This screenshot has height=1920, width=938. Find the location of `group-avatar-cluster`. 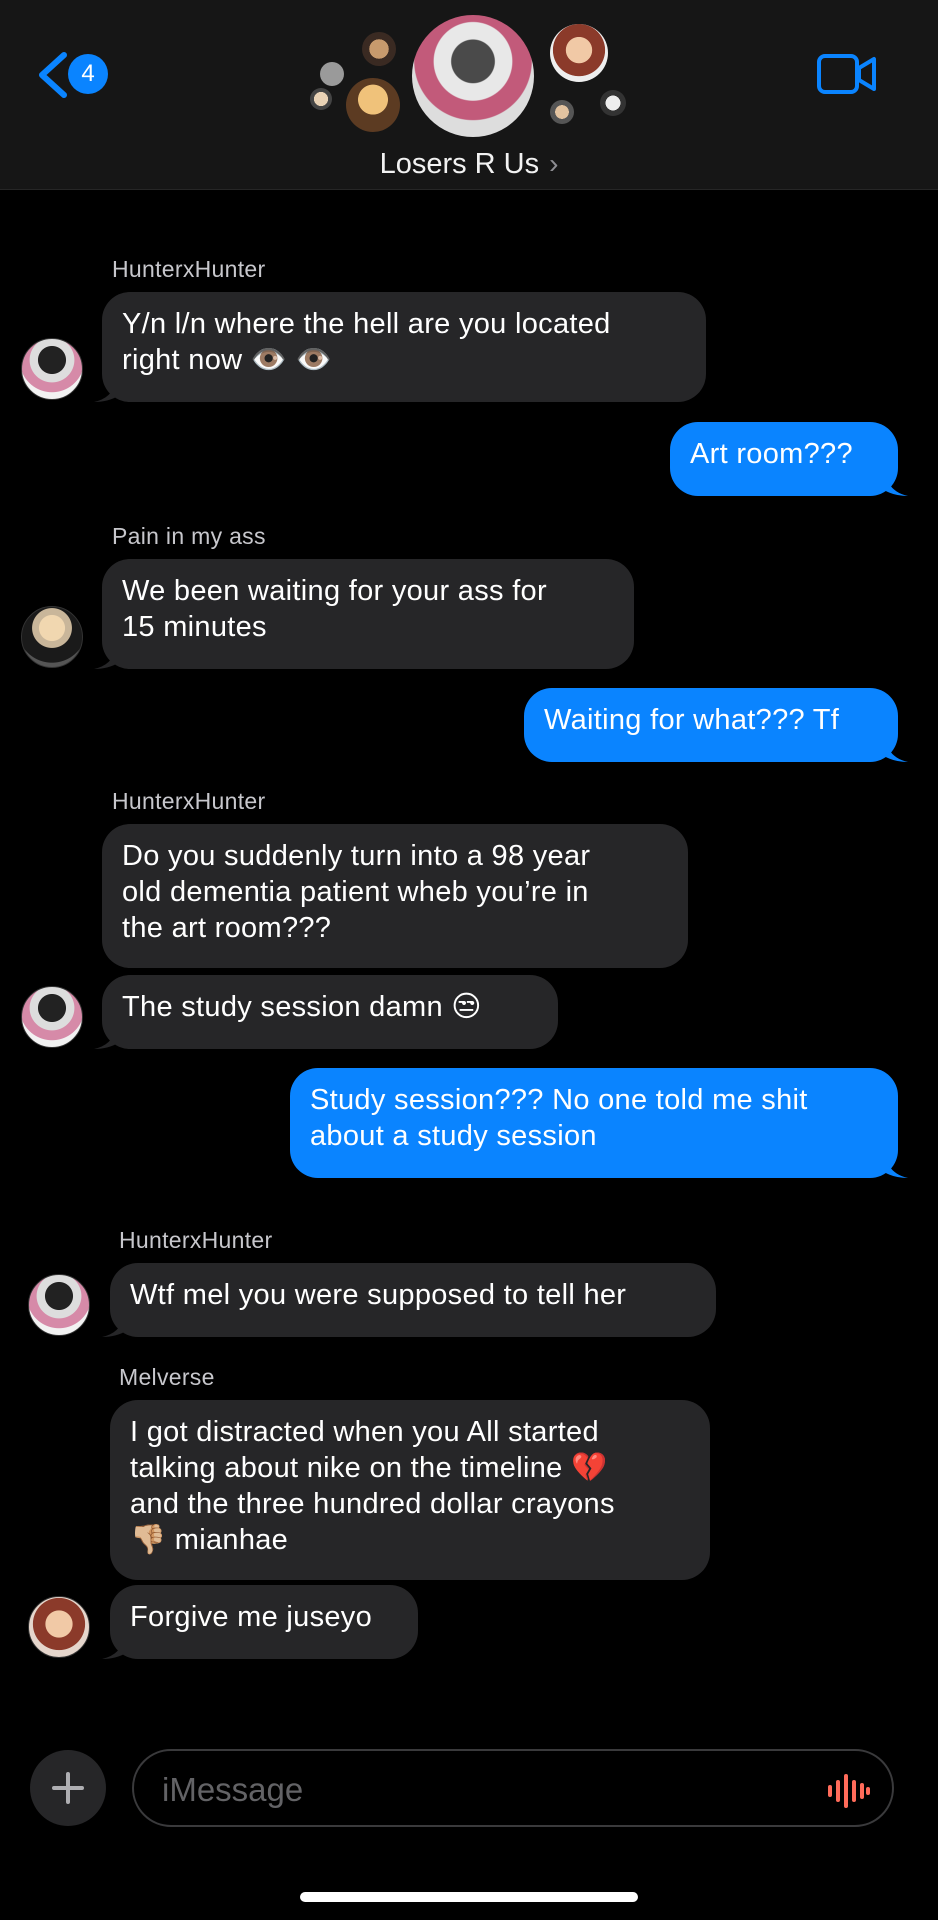

group-avatar-cluster is located at coordinates (470, 75).